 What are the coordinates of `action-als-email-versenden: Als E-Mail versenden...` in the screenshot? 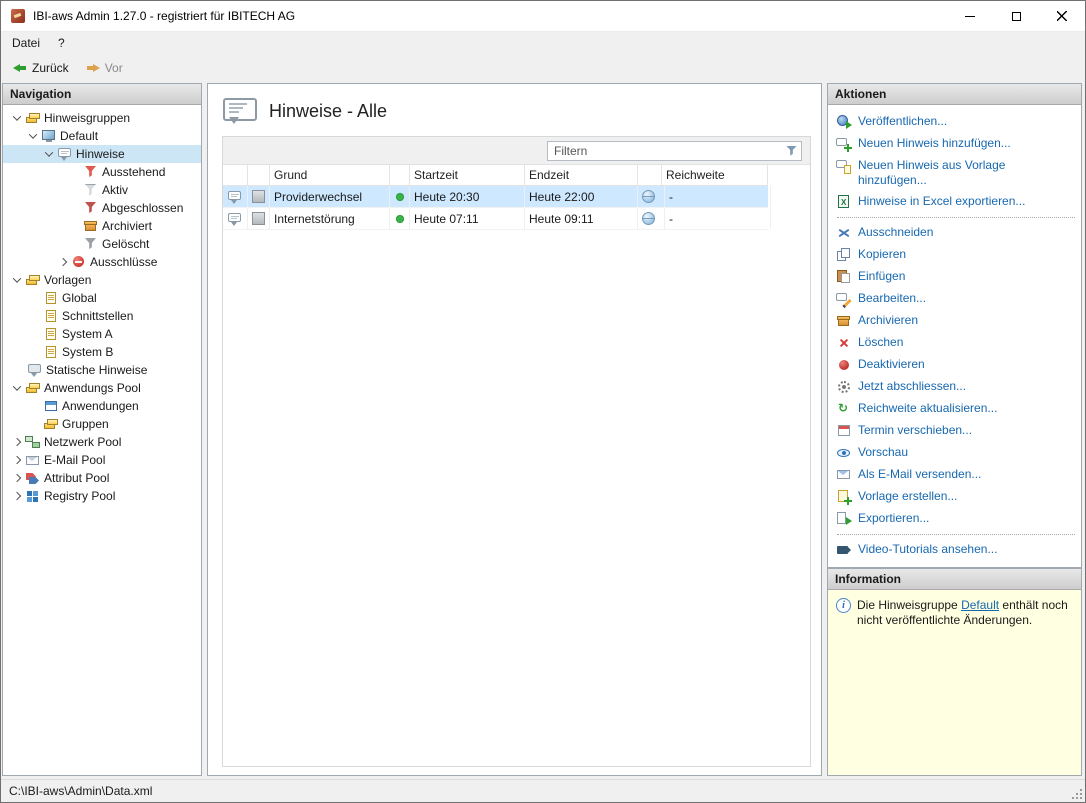 It's located at (956, 475).